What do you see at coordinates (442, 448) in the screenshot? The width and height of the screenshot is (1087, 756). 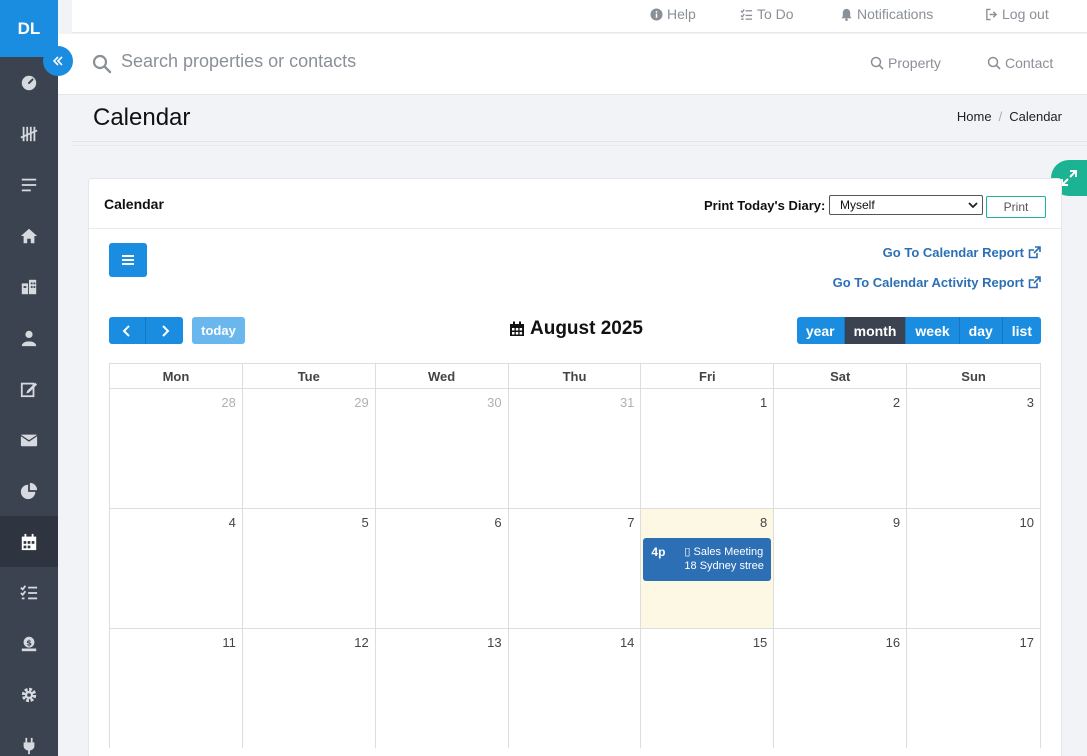 I see `day-cell: 30` at bounding box center [442, 448].